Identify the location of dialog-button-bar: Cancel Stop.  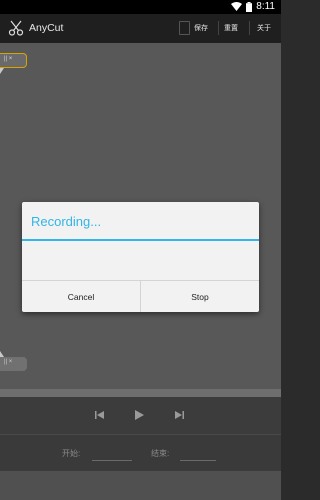
(140, 296).